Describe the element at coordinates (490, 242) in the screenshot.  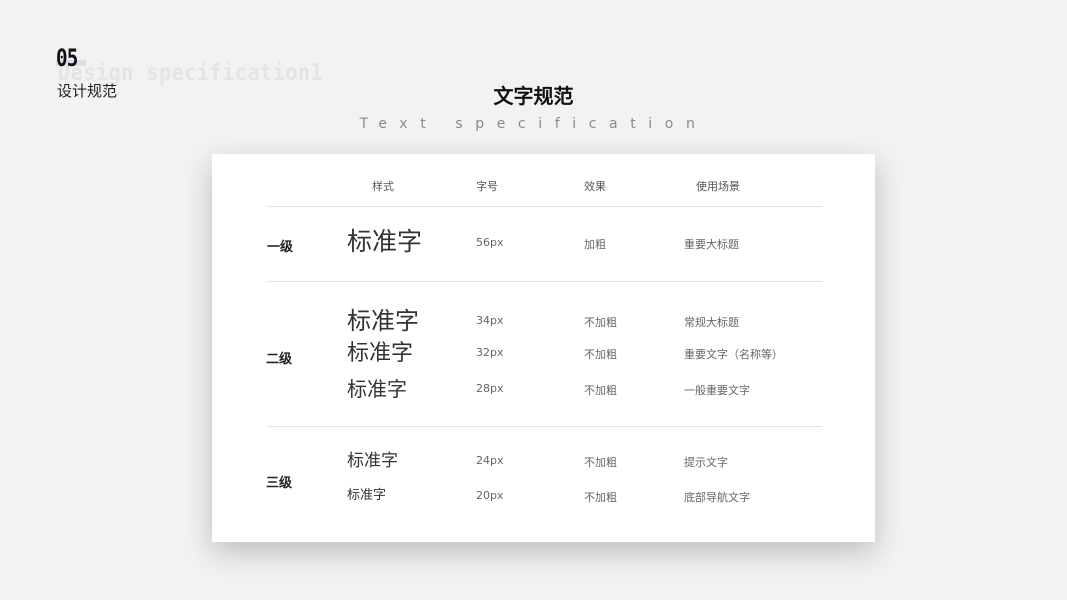
I see `font-size-value: 56px` at that location.